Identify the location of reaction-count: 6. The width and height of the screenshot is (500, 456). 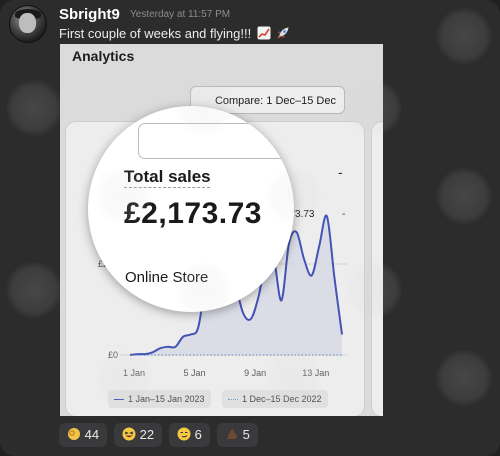
(198, 434).